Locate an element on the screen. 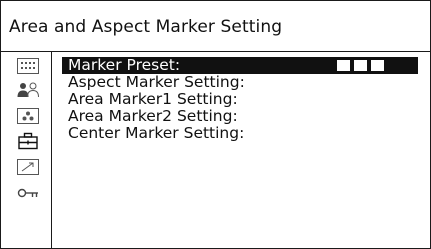  marker-preset-value is located at coordinates (360, 65).